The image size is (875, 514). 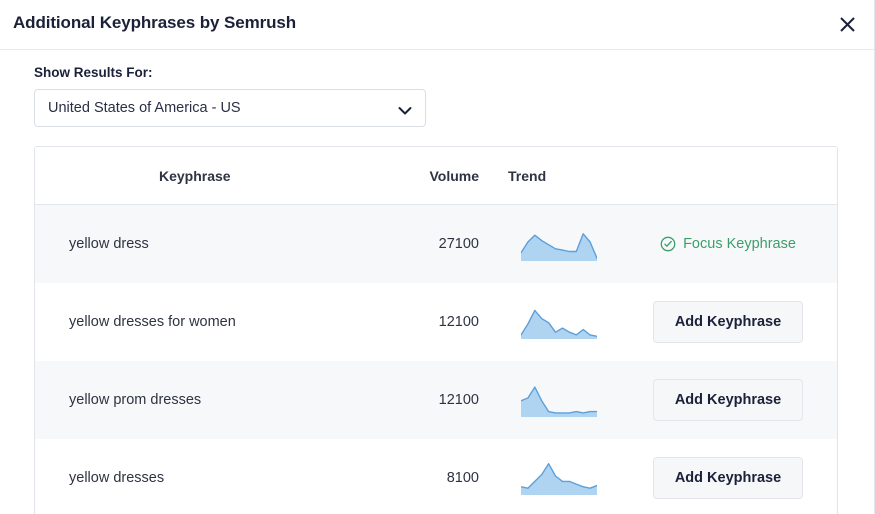 What do you see at coordinates (462, 478) in the screenshot?
I see `volume-text: 8100` at bounding box center [462, 478].